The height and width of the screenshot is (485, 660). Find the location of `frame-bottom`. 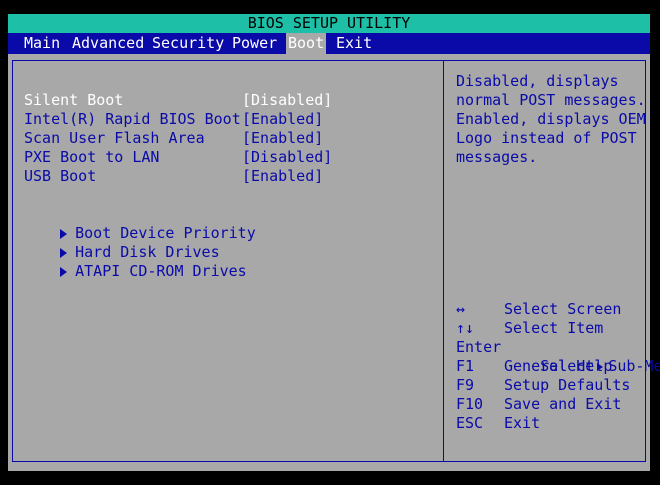

frame-bottom is located at coordinates (329, 461).